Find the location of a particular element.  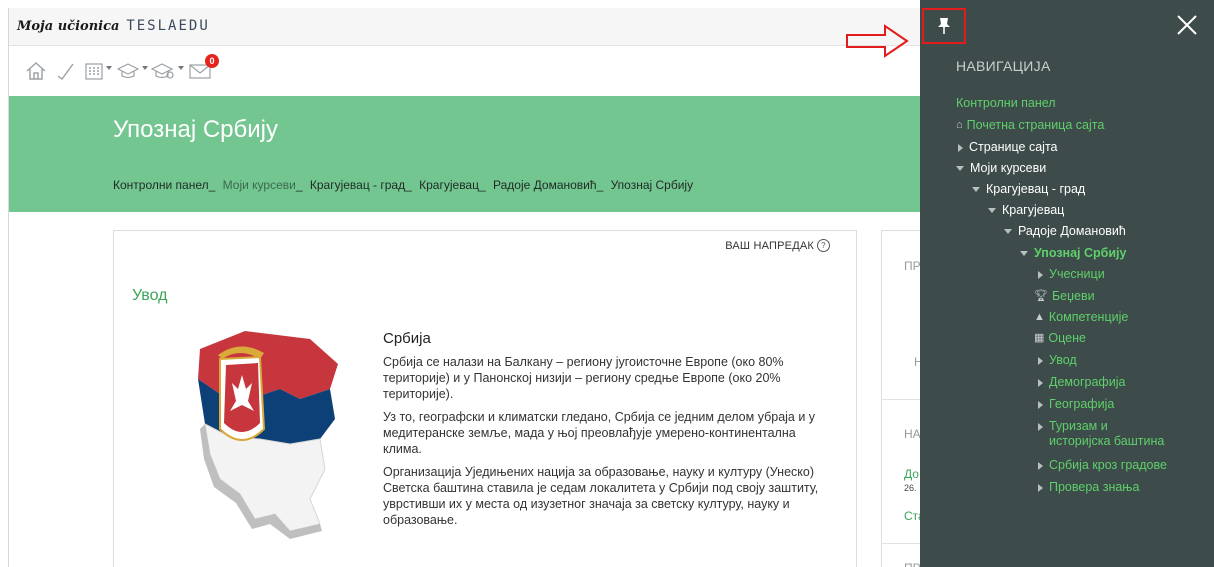

competency-icon: ▲ is located at coordinates (1039, 317).